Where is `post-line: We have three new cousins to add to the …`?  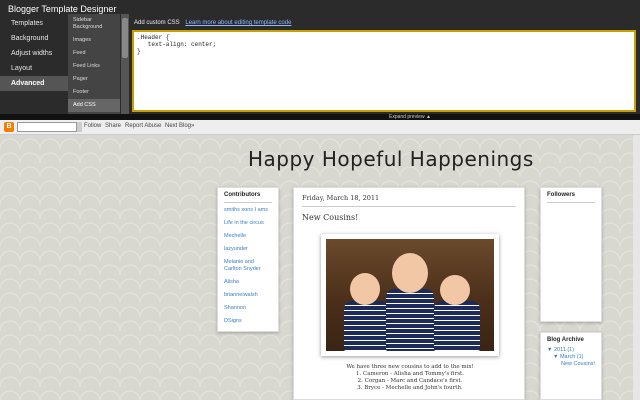
post-line: We have three new cousins to add to the … is located at coordinates (410, 367).